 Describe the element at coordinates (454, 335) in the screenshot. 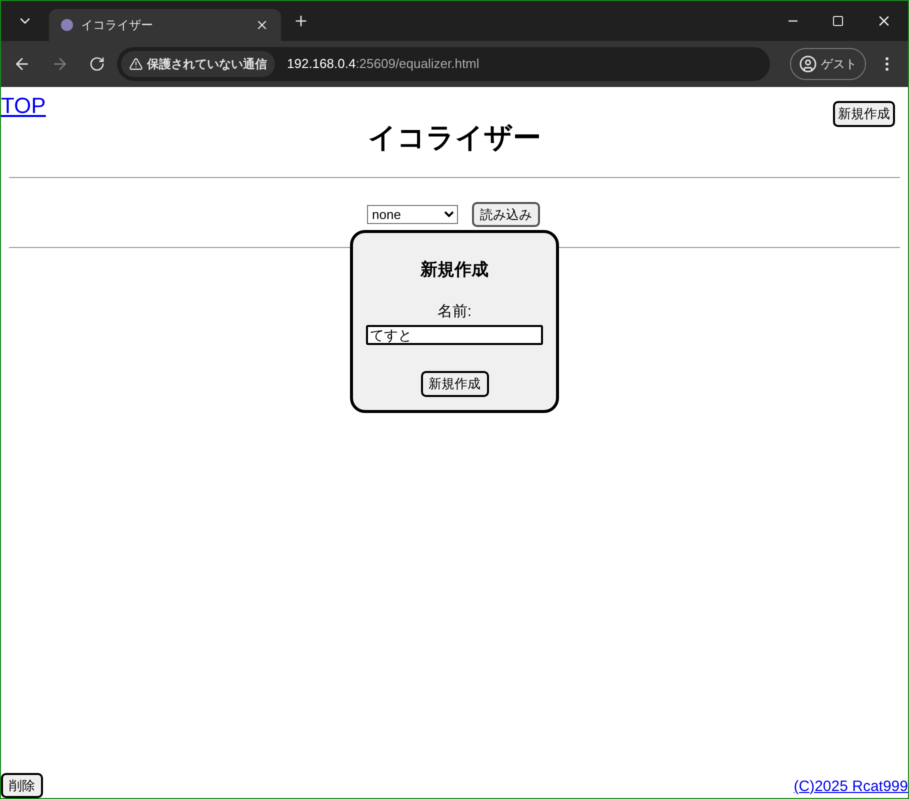

I see `name-input: てすと` at that location.